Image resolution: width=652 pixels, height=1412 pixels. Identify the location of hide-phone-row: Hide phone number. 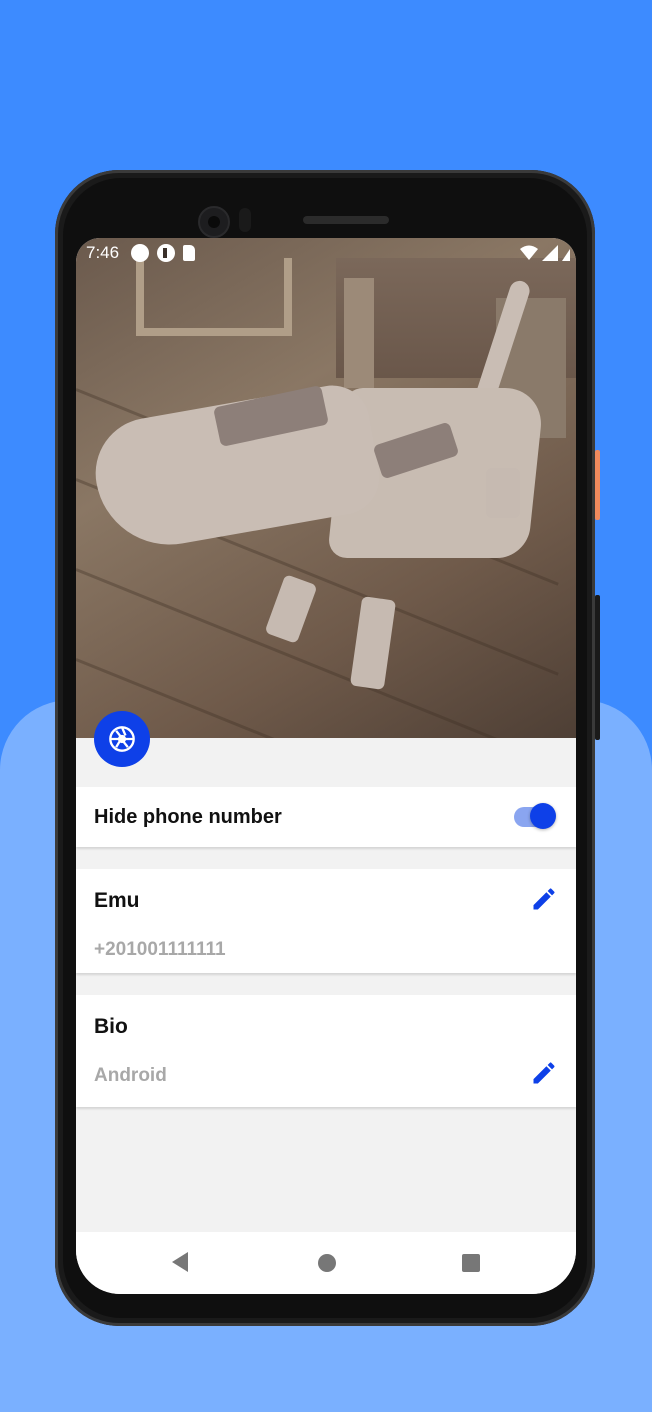
(326, 817).